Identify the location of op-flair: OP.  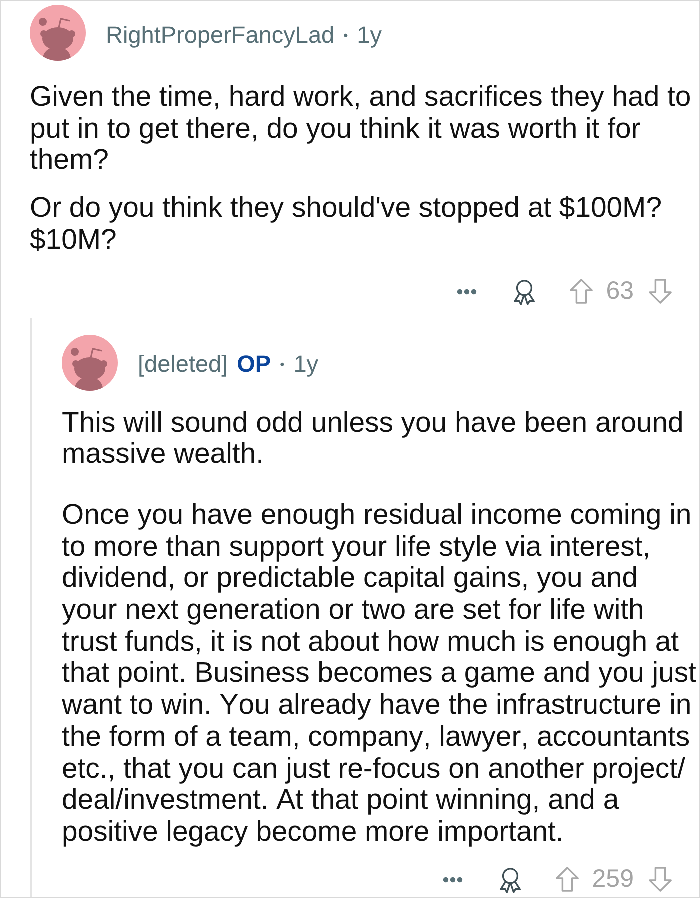
(254, 365).